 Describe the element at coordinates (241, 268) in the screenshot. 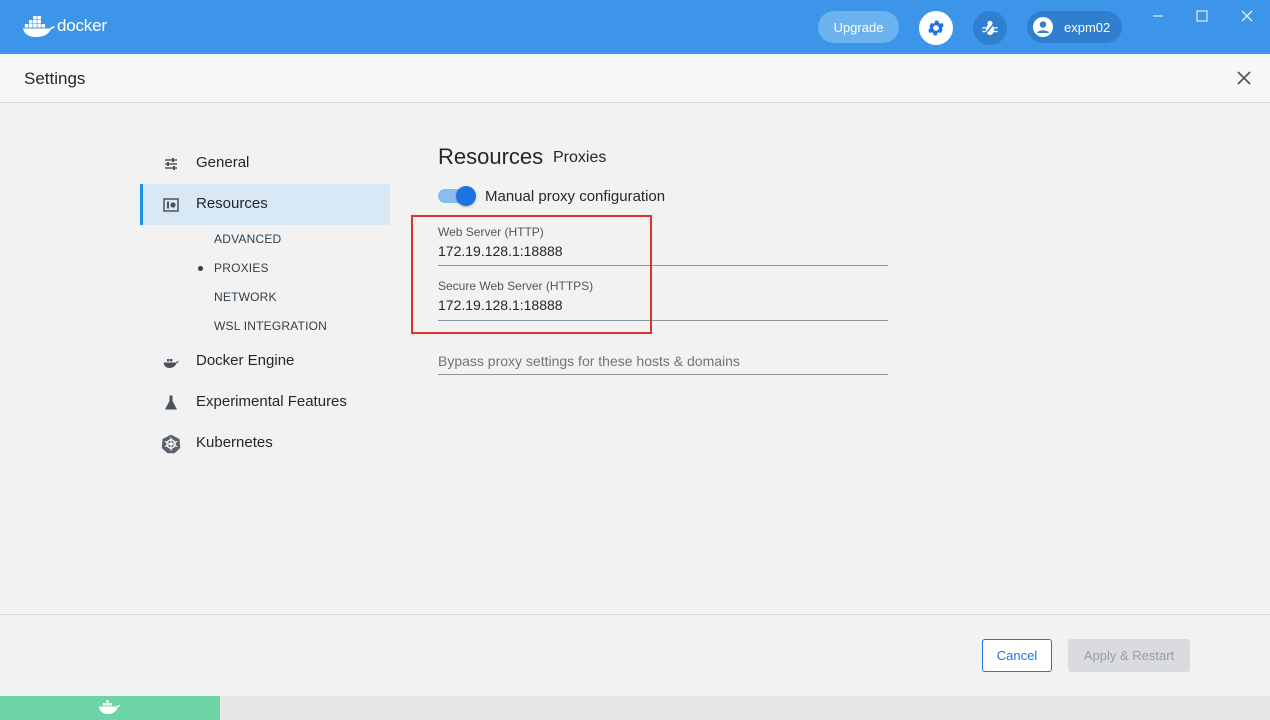

I see `sidebar-subitem-proxies: PROXIES` at that location.